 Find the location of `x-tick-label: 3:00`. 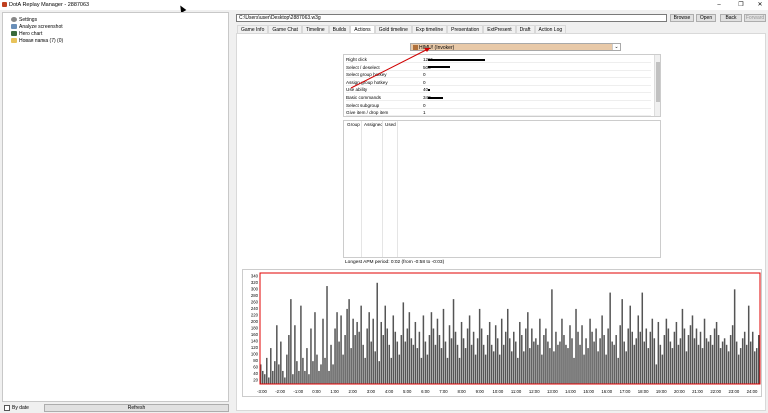

x-tick-label: 3:00 is located at coordinates (371, 391).